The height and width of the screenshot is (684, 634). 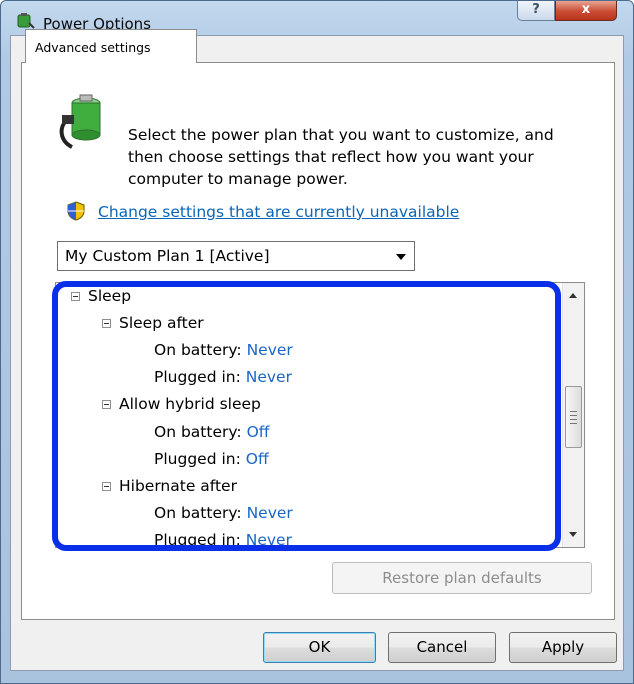 What do you see at coordinates (442, 647) in the screenshot?
I see `cancel-button: Cancel` at bounding box center [442, 647].